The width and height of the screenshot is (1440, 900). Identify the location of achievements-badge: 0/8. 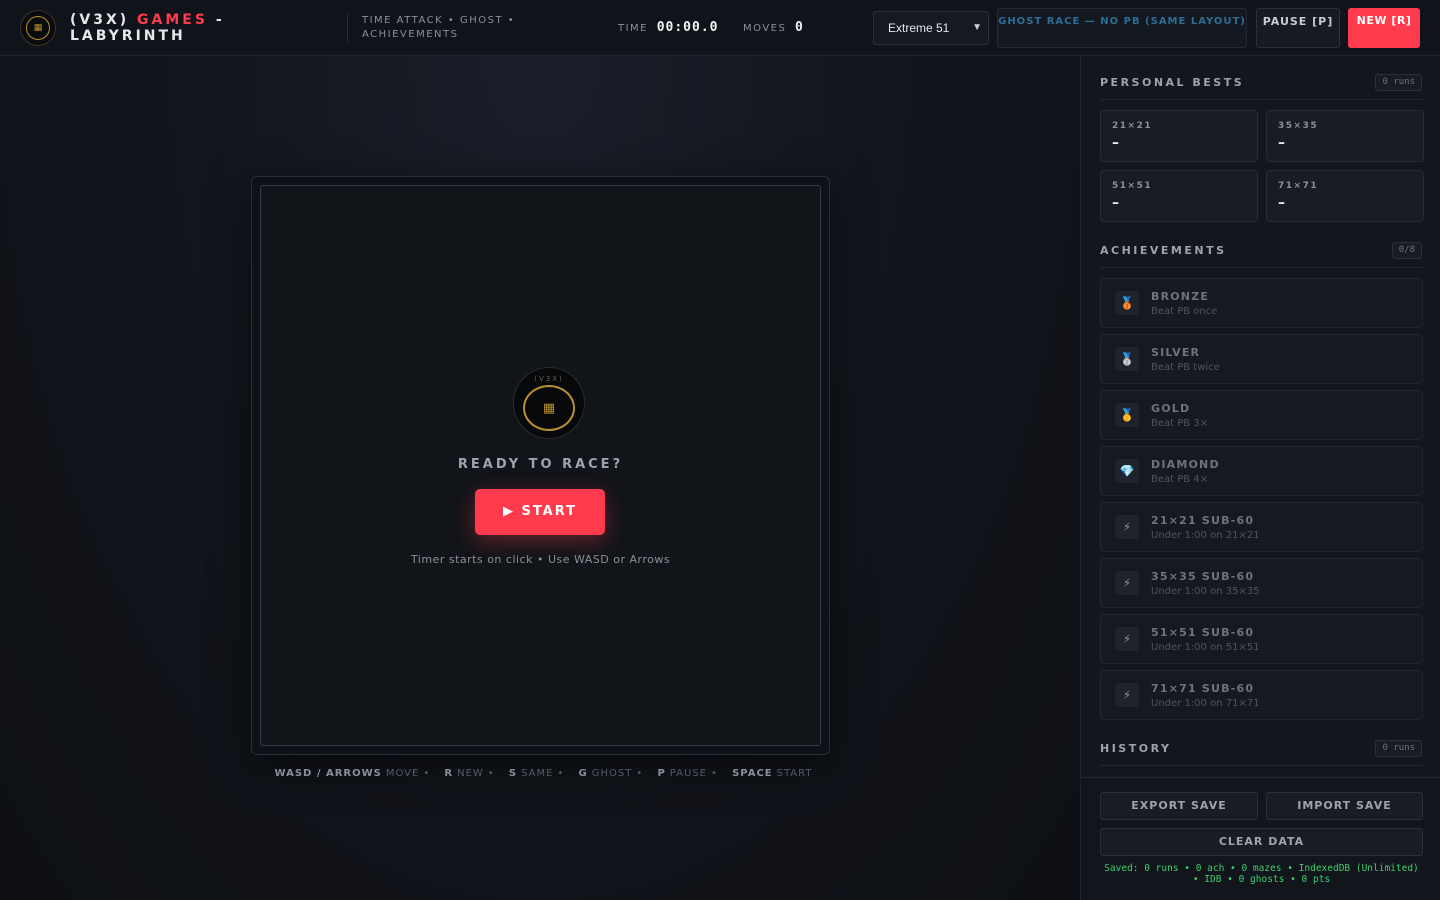
(1406, 250).